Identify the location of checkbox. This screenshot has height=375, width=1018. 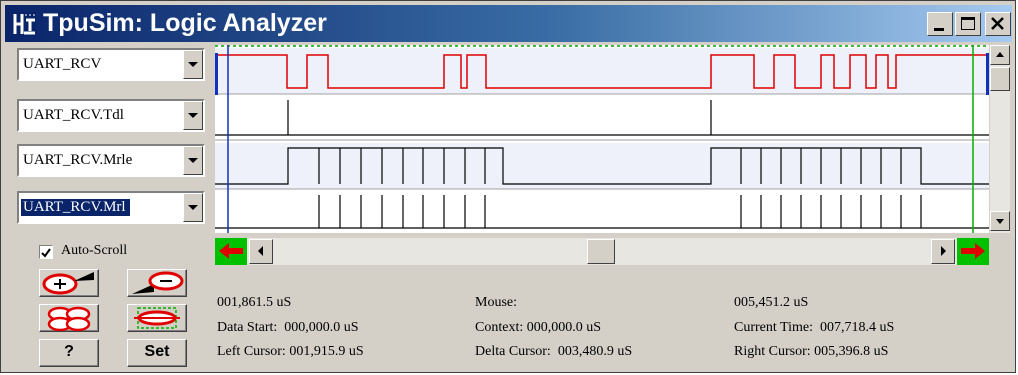
(46, 252).